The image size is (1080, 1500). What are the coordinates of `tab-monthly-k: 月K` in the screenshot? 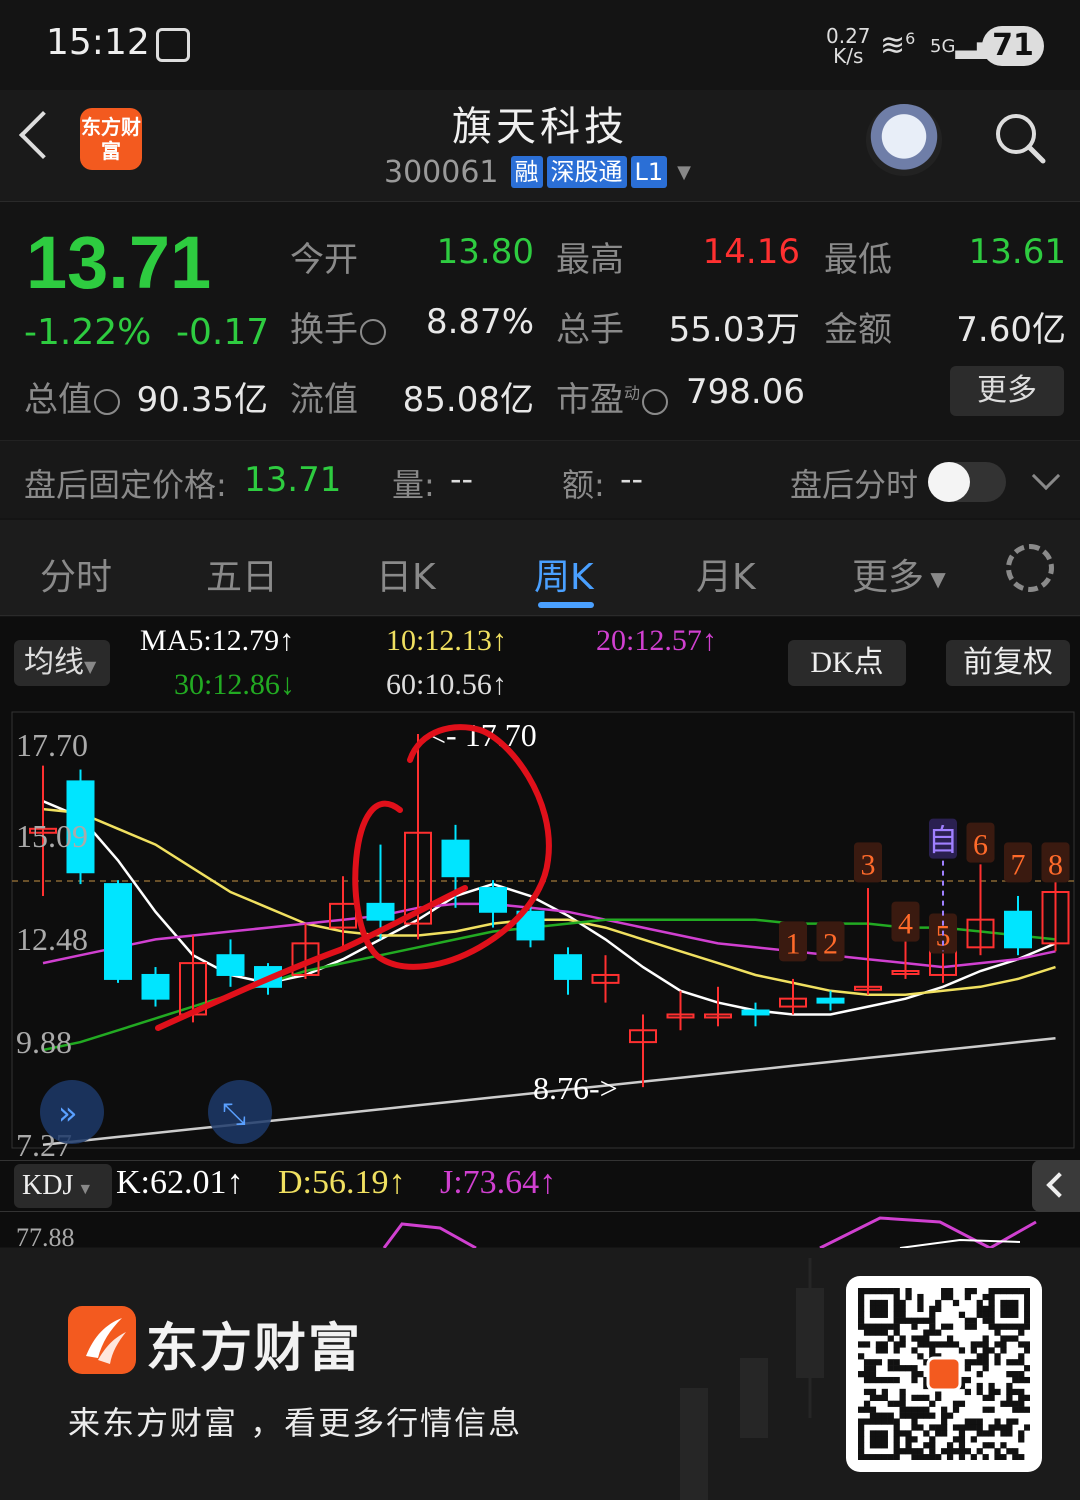 It's located at (726, 574).